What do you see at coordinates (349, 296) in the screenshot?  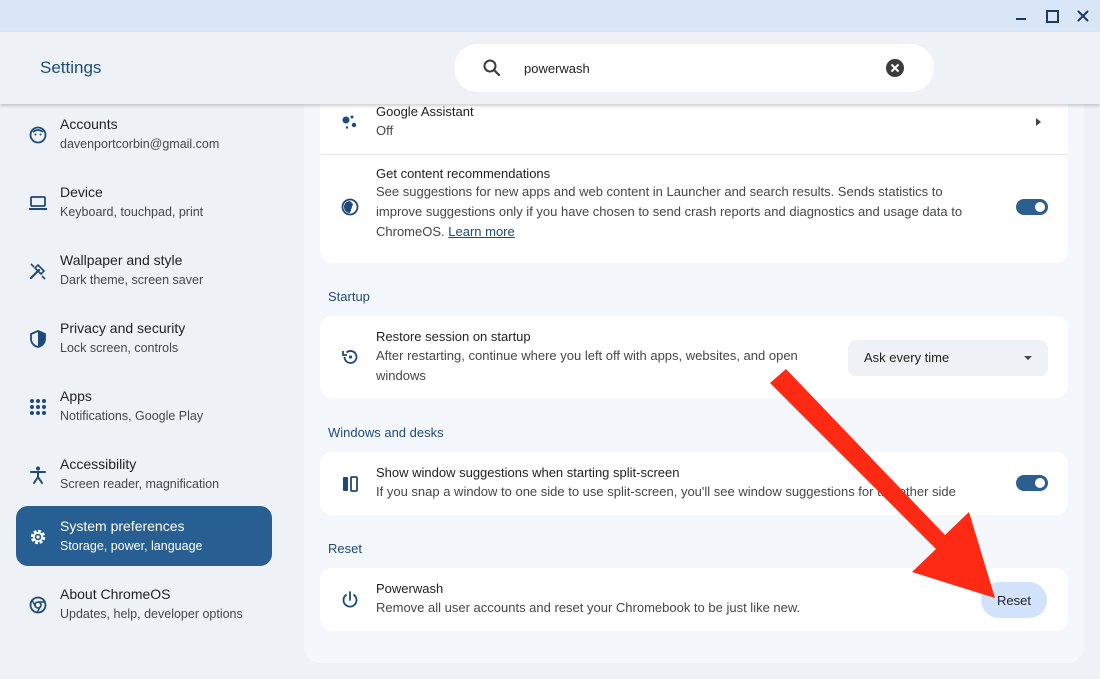 I see `section-title-startup: Startup` at bounding box center [349, 296].